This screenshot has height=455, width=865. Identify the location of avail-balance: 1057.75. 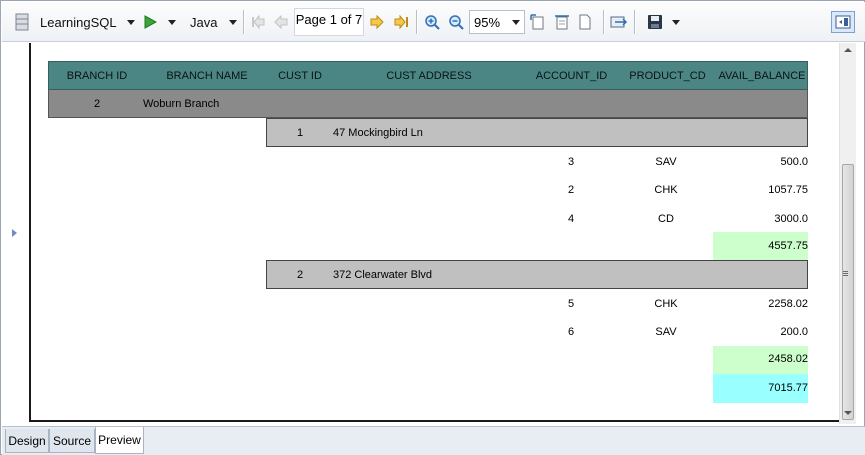
(788, 190).